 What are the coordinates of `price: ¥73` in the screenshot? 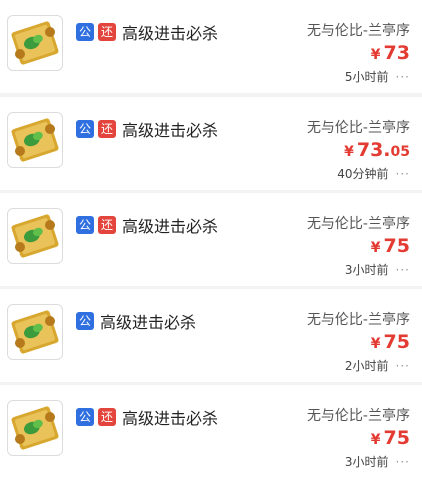 It's located at (390, 53).